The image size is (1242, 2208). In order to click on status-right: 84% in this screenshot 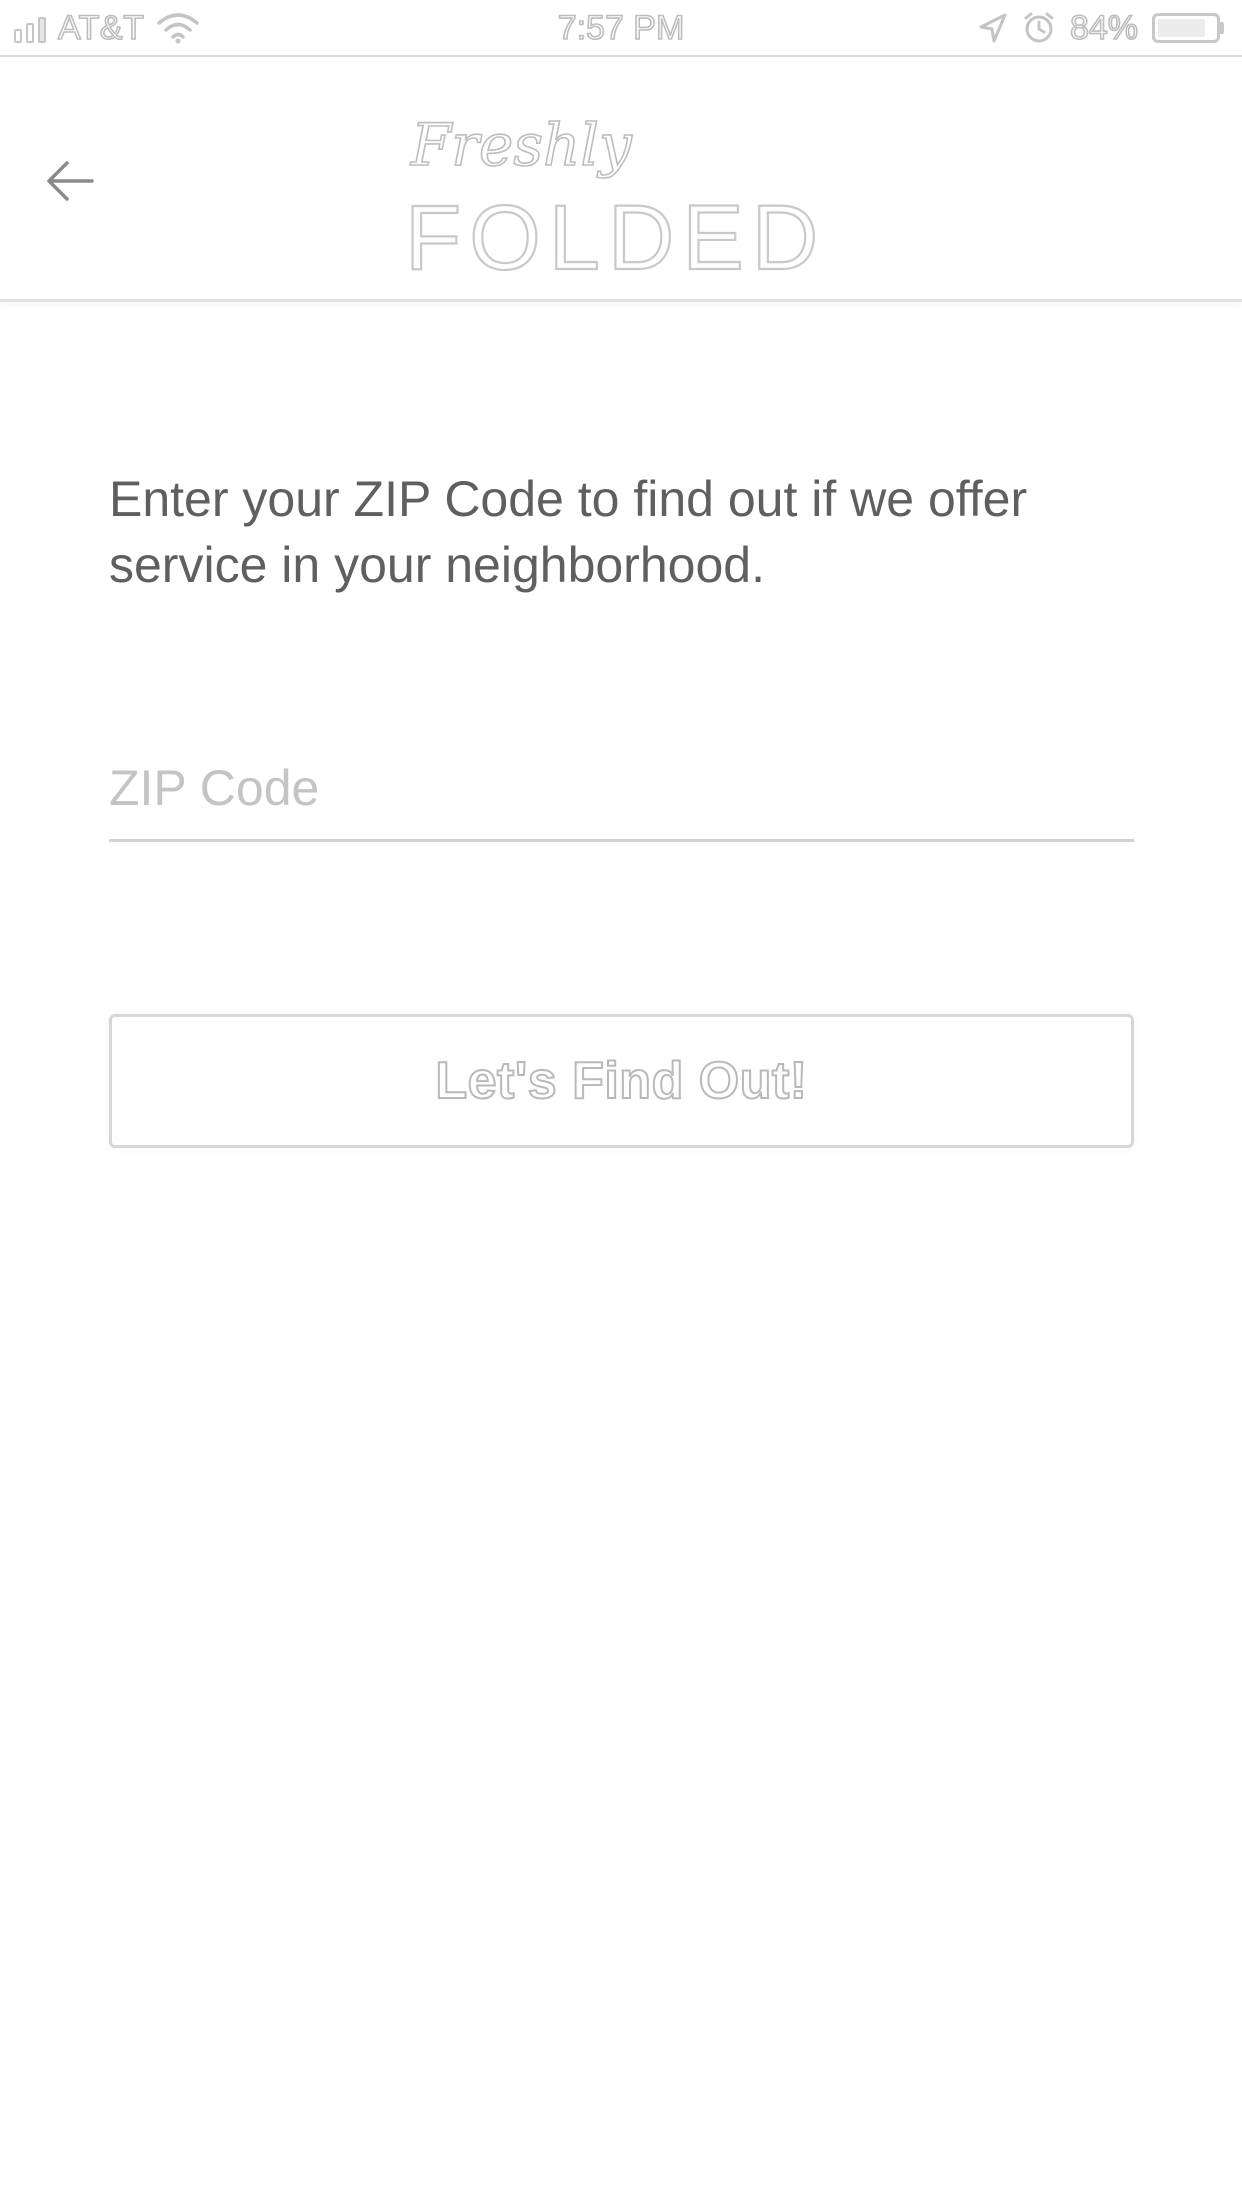, I will do `click(1101, 28)`.